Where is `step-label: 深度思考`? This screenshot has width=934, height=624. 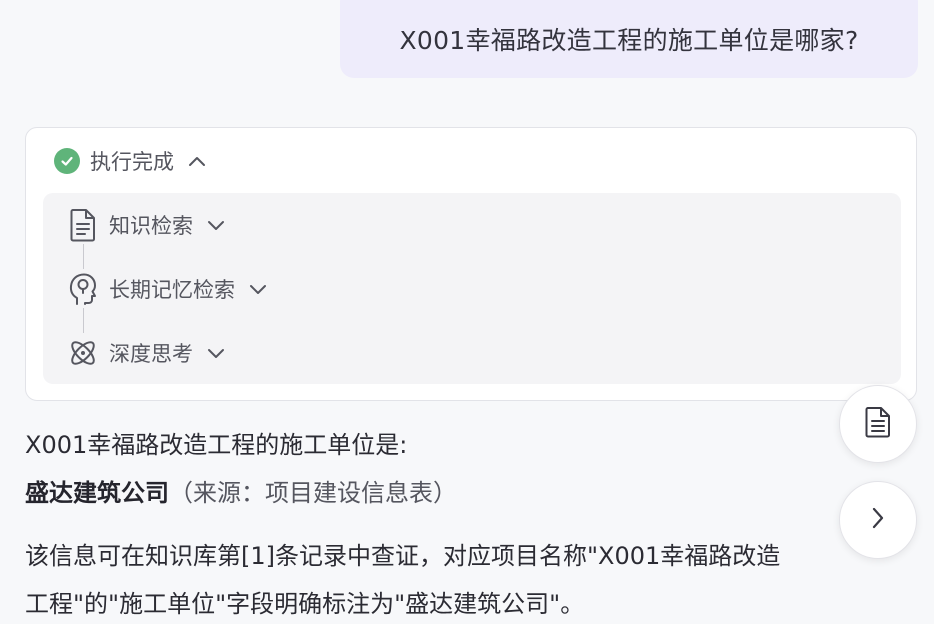 step-label: 深度思考 is located at coordinates (151, 354).